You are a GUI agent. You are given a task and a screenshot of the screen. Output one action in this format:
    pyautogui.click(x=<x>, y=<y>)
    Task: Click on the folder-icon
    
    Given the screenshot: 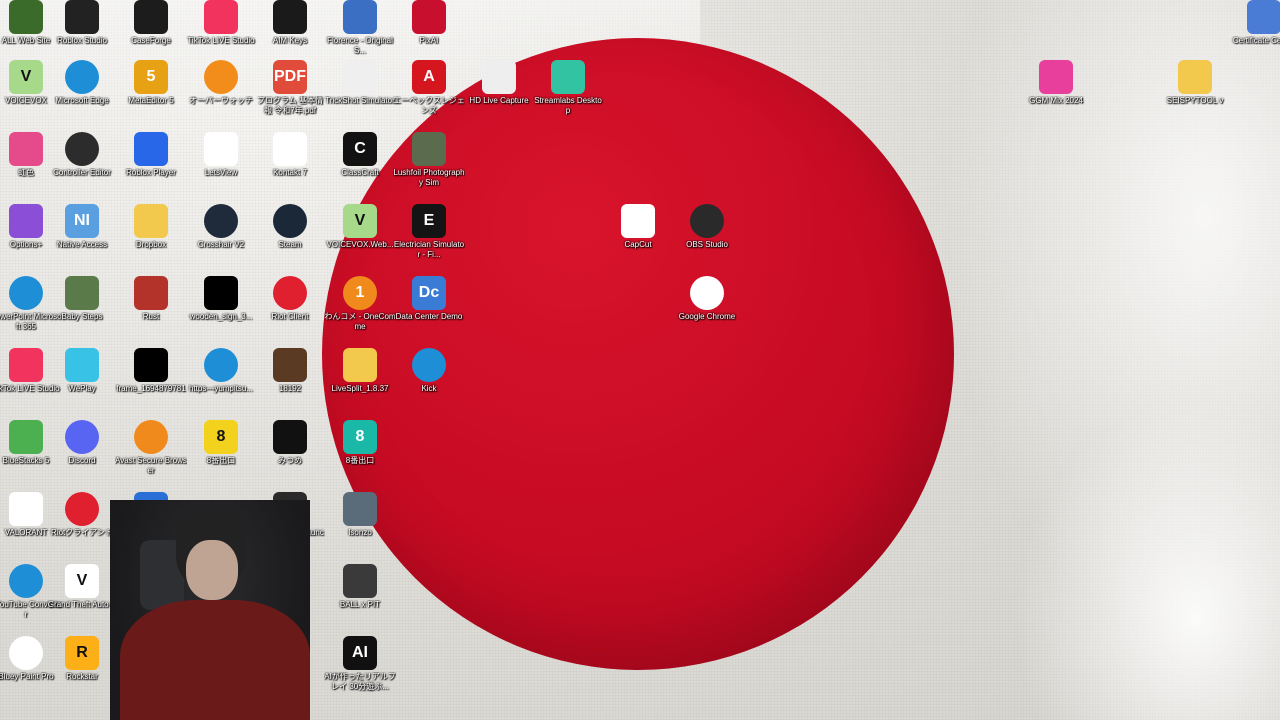 What is the action you would take?
    pyautogui.click(x=151, y=221)
    